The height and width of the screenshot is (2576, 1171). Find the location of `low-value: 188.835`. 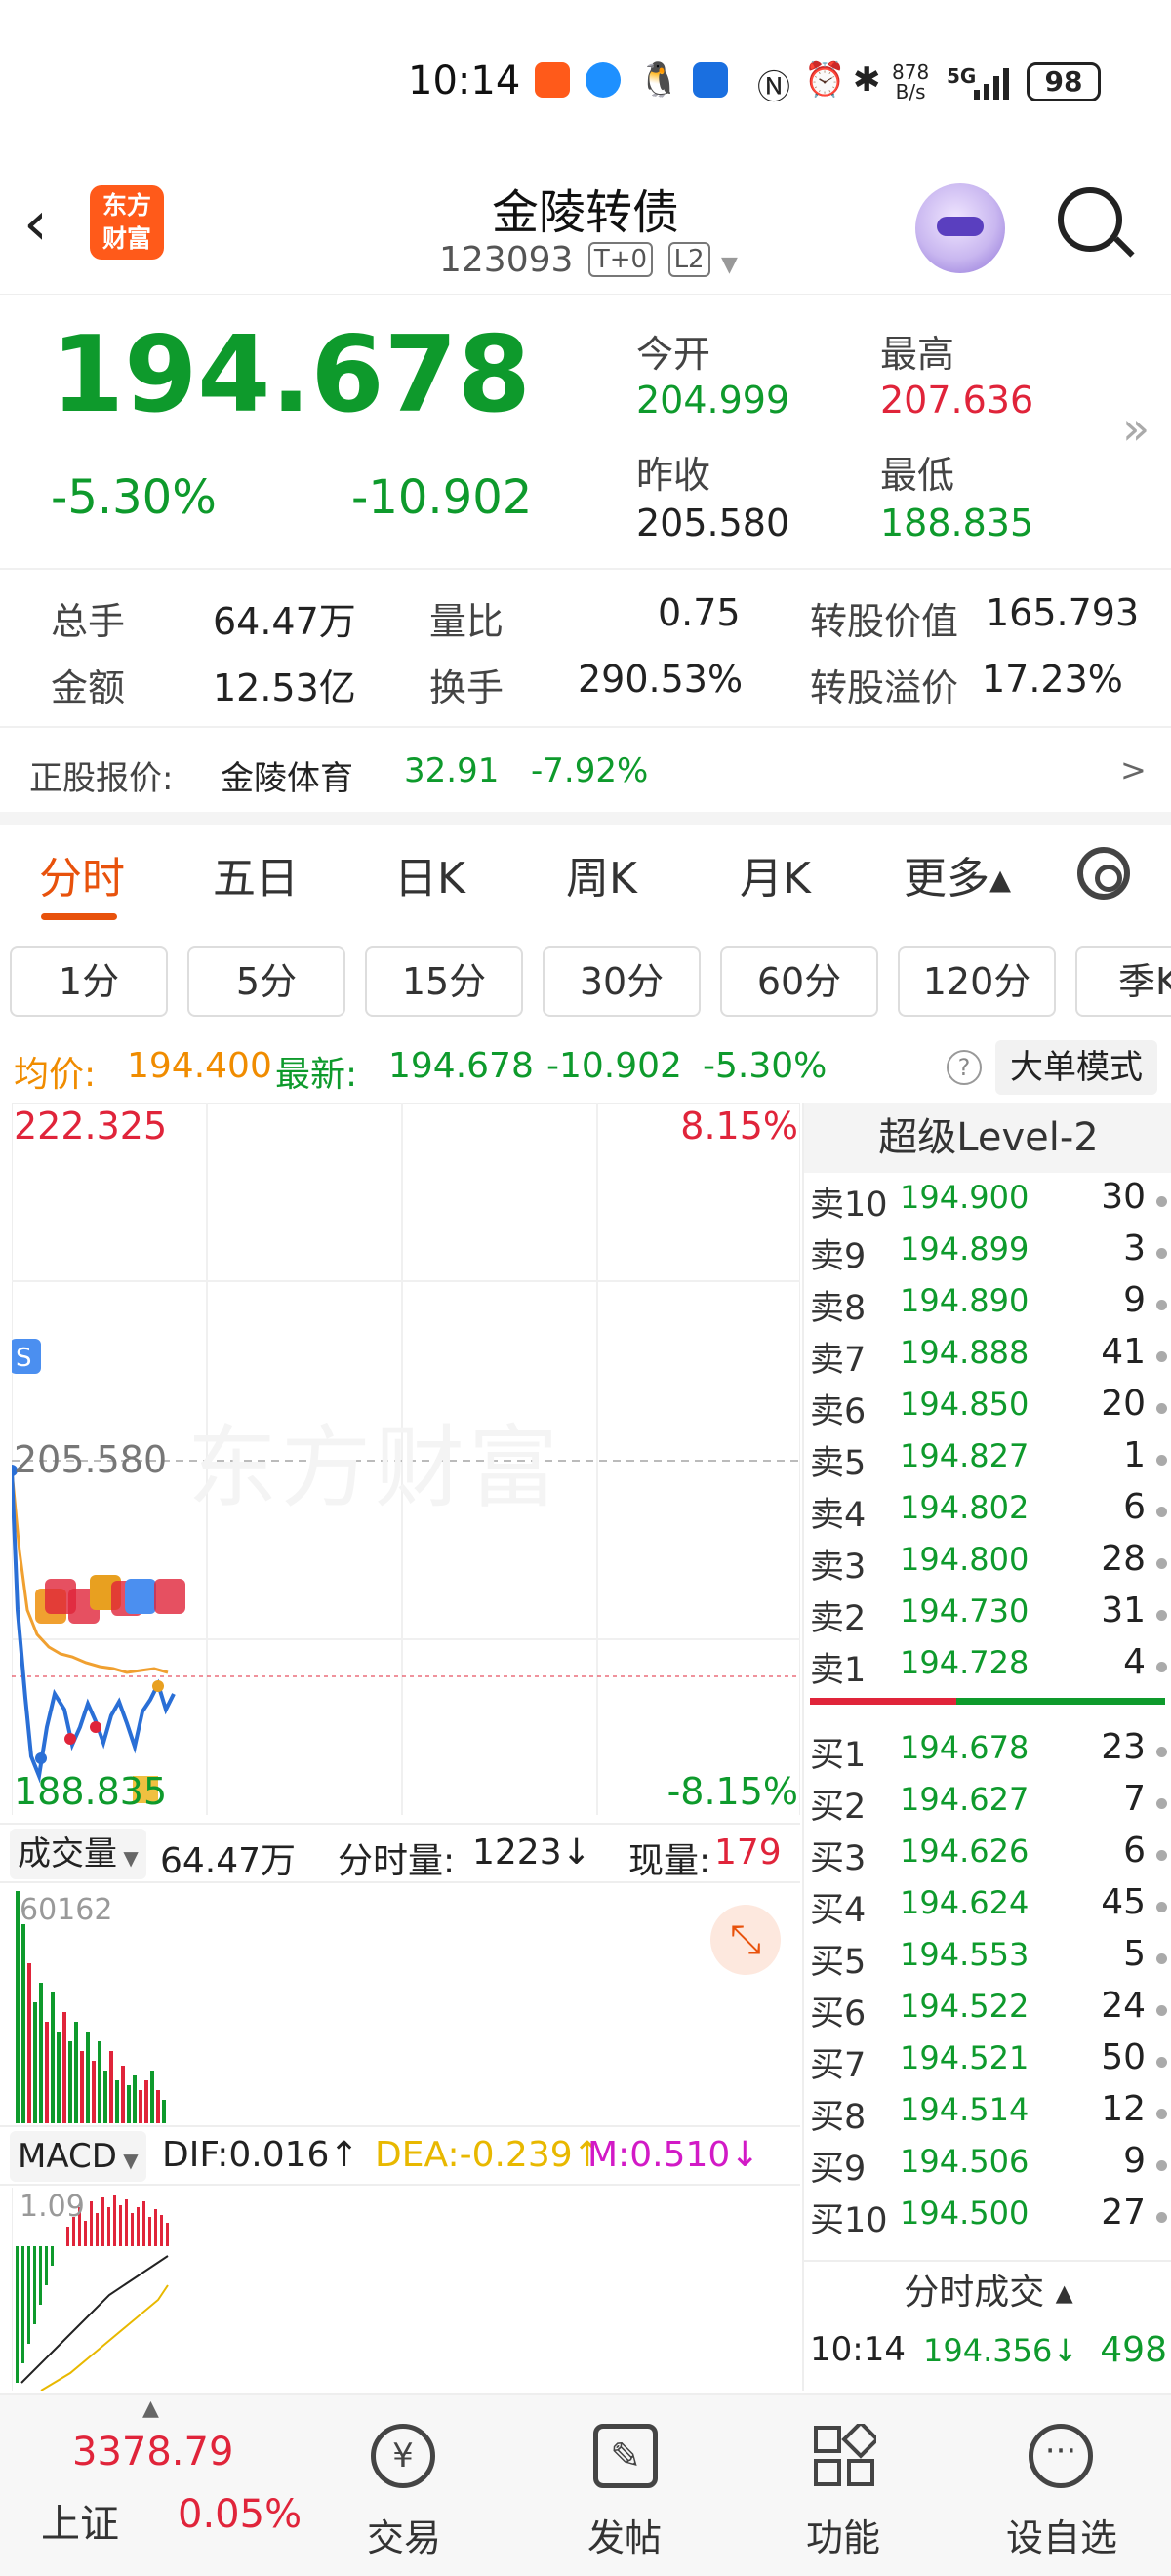

low-value: 188.835 is located at coordinates (957, 523).